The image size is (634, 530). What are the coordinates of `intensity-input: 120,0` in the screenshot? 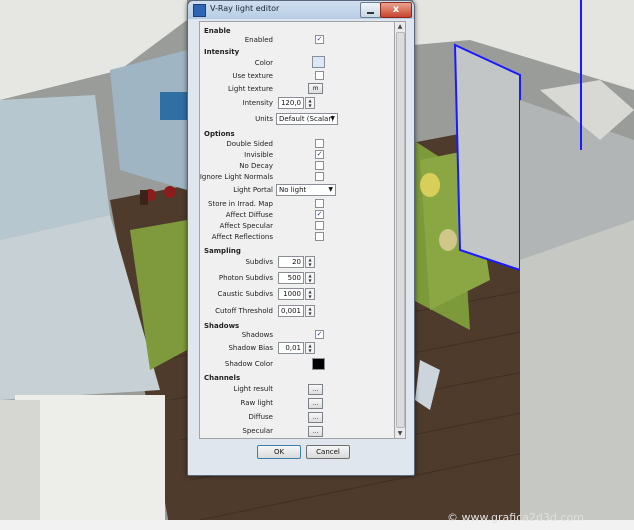 It's located at (291, 103).